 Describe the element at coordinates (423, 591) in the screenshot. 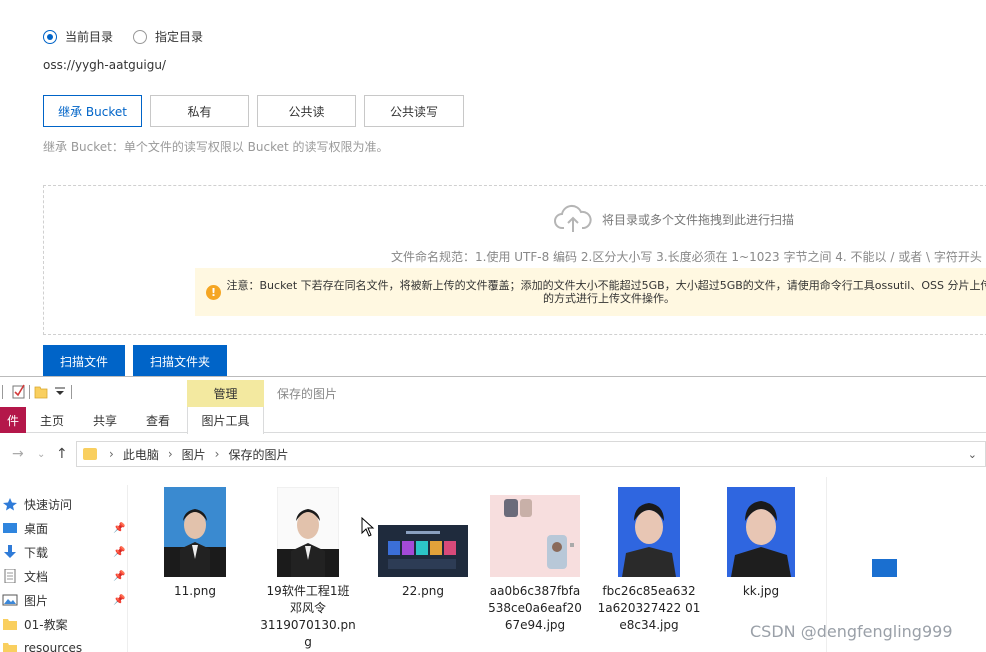

I see `file-name: 22.png` at that location.